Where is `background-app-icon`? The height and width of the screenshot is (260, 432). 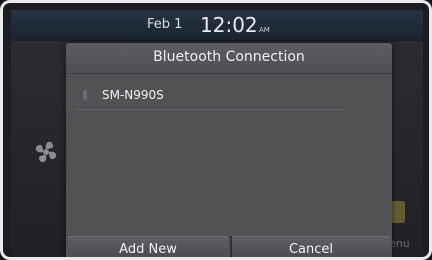
background-app-icon is located at coordinates (398, 212).